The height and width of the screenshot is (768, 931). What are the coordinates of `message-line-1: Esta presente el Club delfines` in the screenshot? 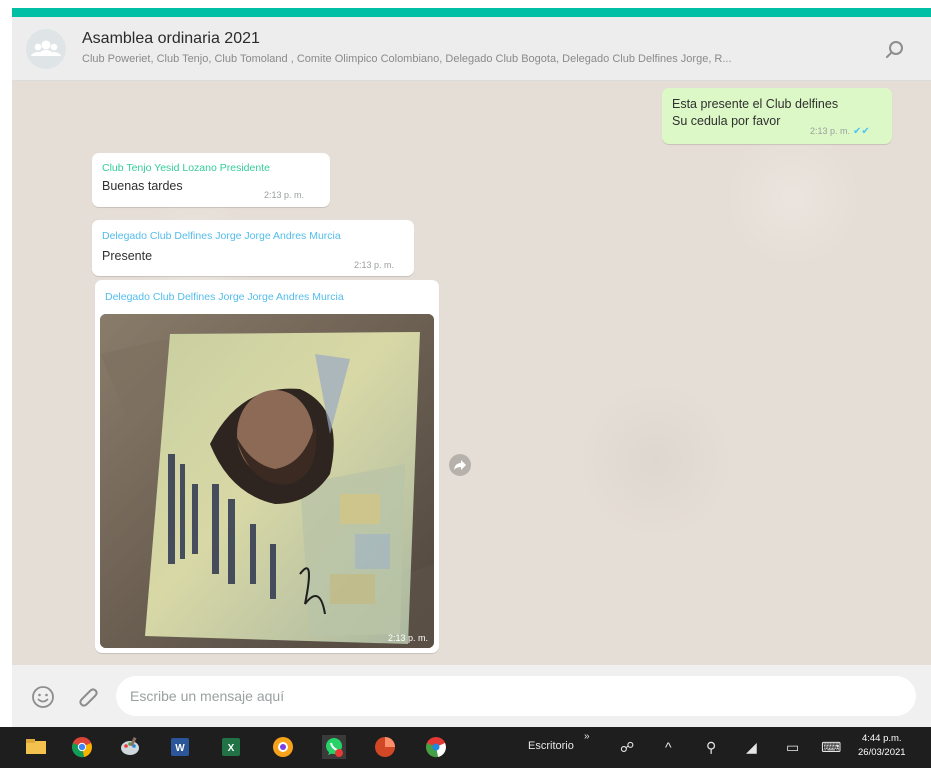 It's located at (755, 104).